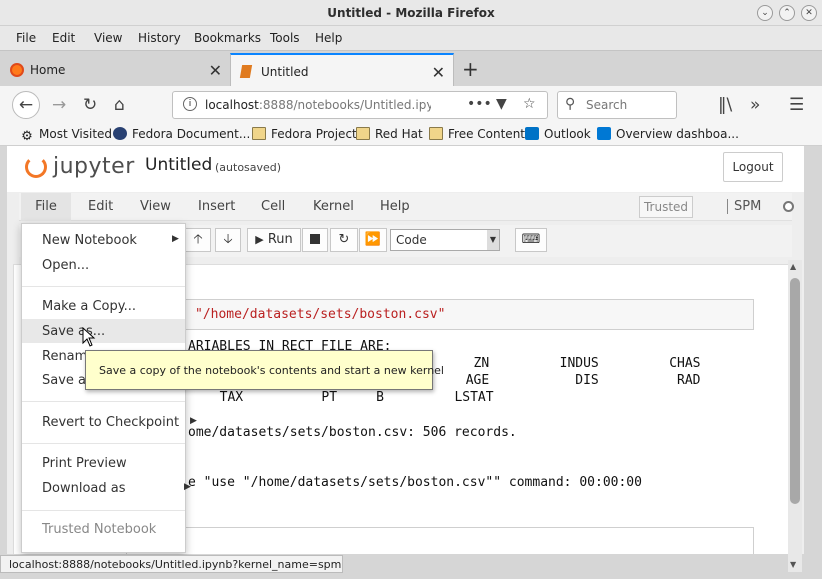 The height and width of the screenshot is (579, 822). What do you see at coordinates (389, 134) in the screenshot?
I see `bookmark-red-hat: Red Hat` at bounding box center [389, 134].